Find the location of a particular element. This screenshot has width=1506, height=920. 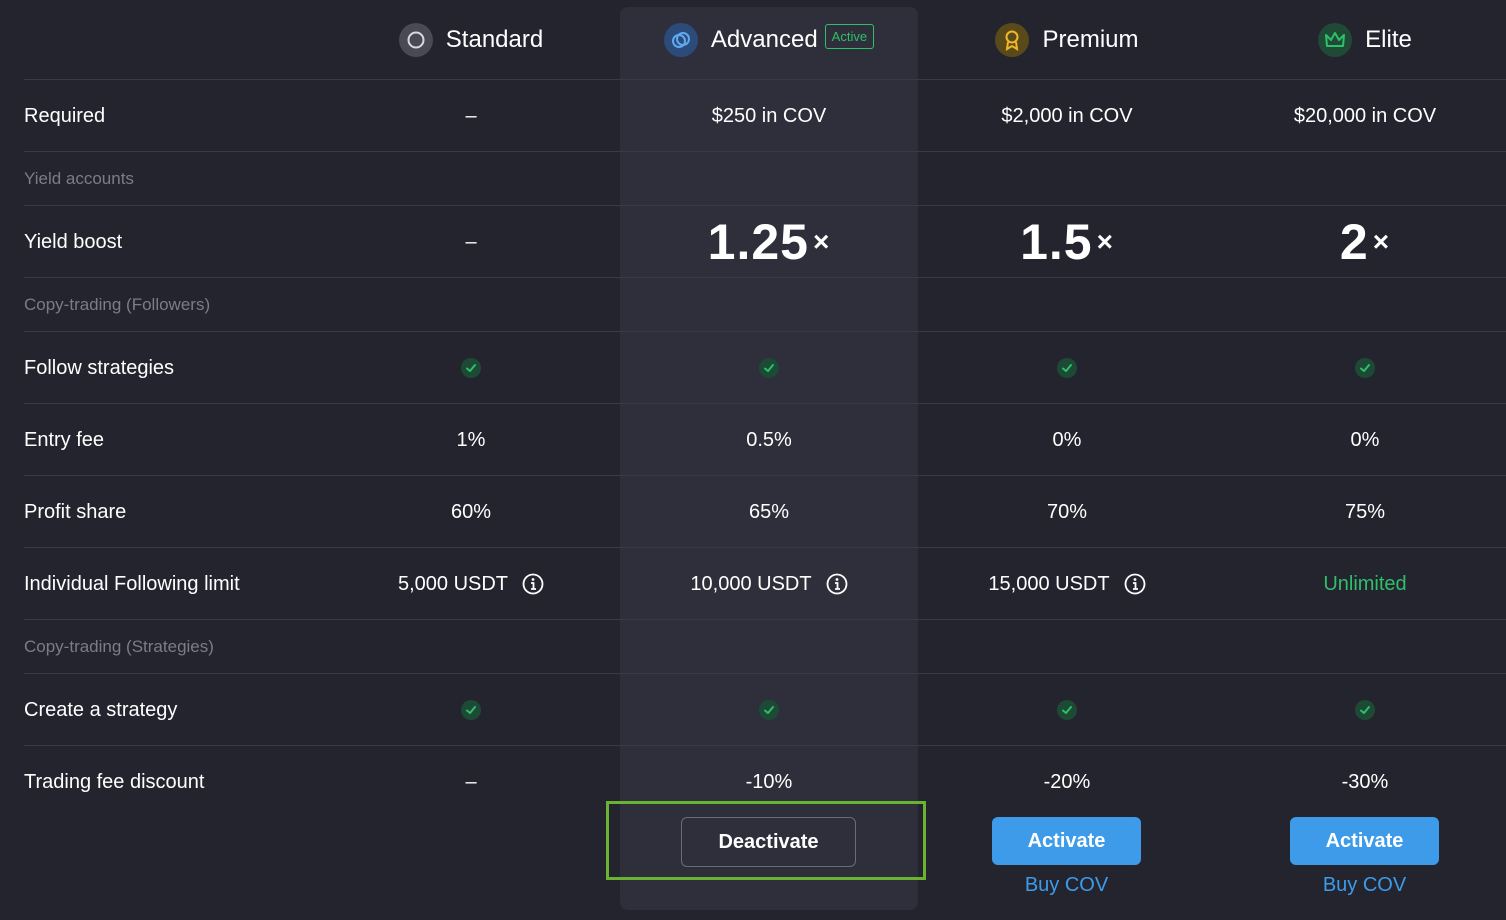

section-yield-accounts: Yield accounts is located at coordinates (765, 178).